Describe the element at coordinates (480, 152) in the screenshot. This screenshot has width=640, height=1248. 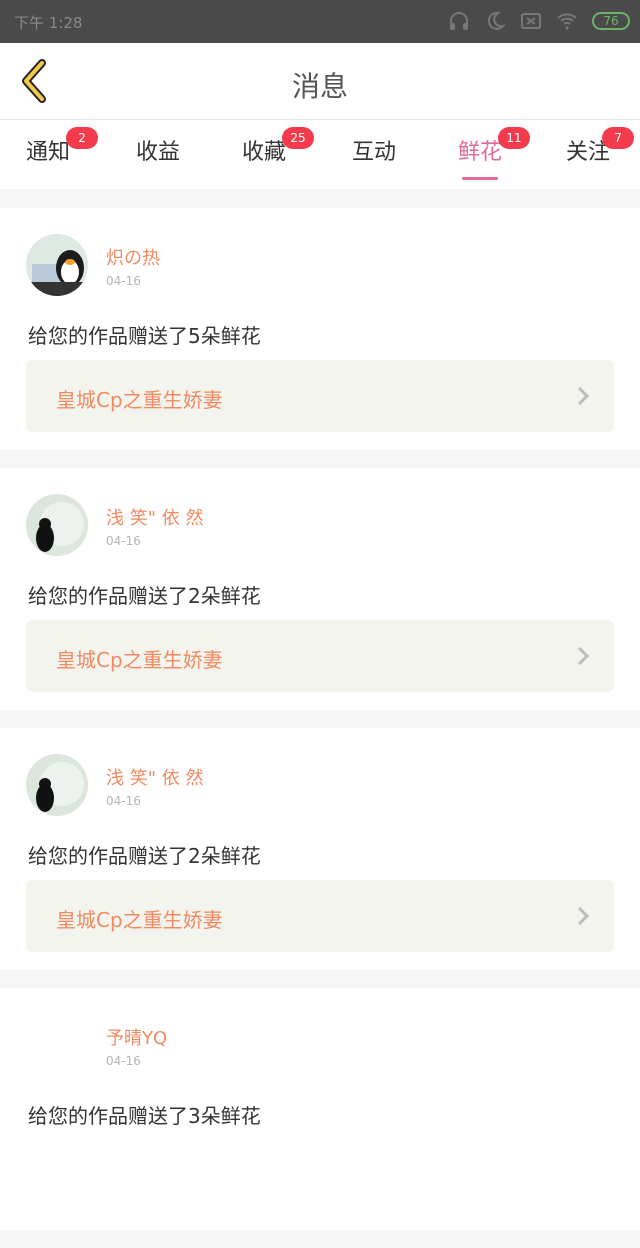
I see `tab-label: 鲜花` at that location.